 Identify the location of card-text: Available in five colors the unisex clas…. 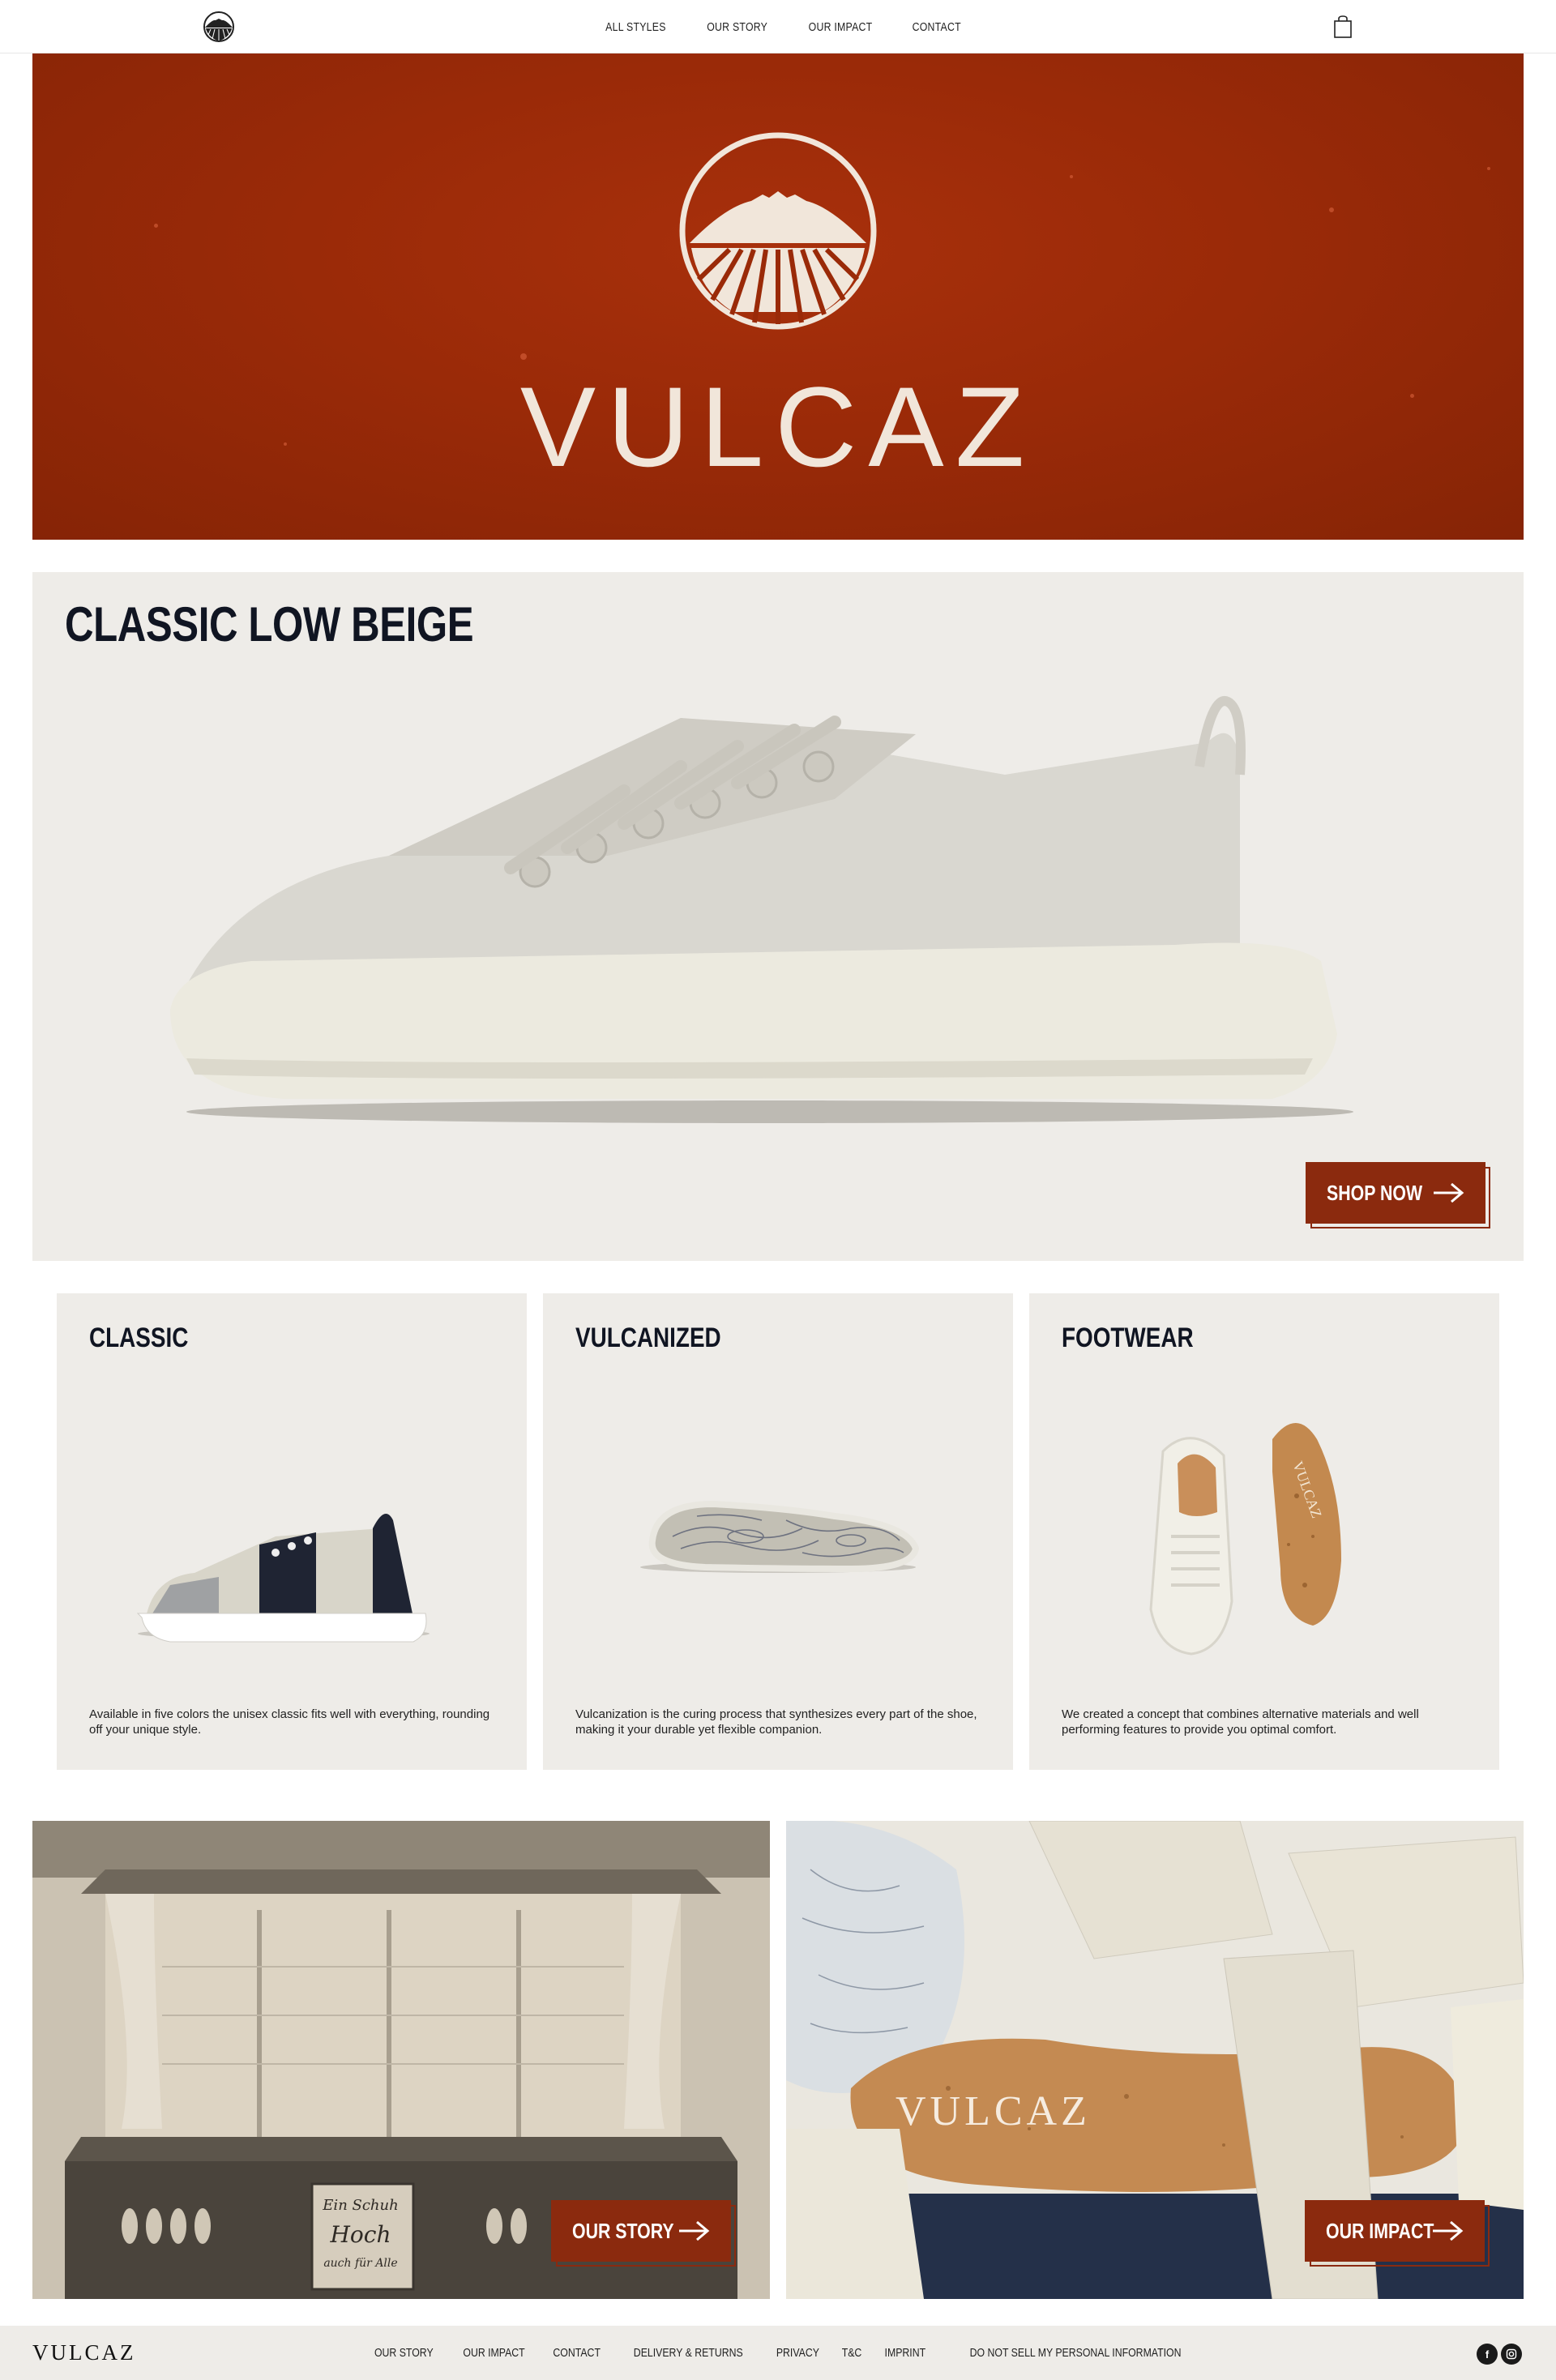
(289, 1722).